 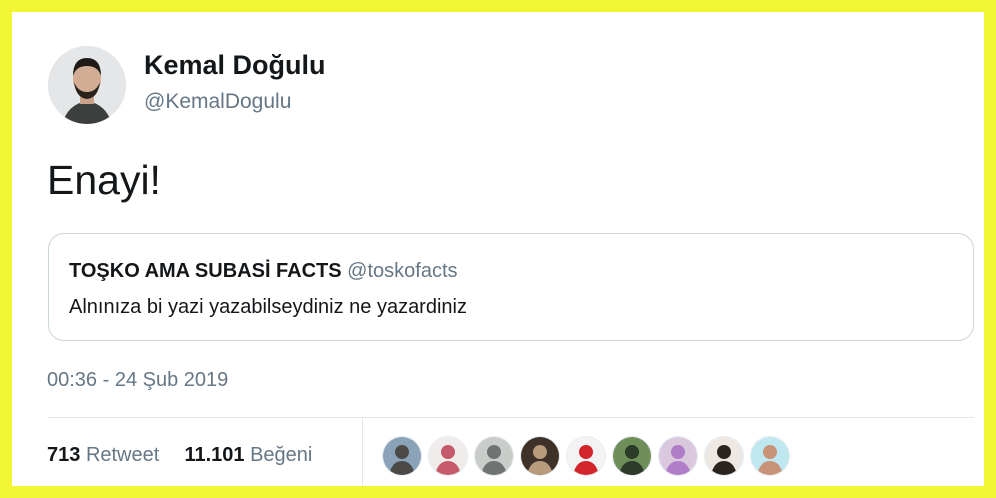 I want to click on retweet-stat: 713 Retweet, so click(x=106, y=455).